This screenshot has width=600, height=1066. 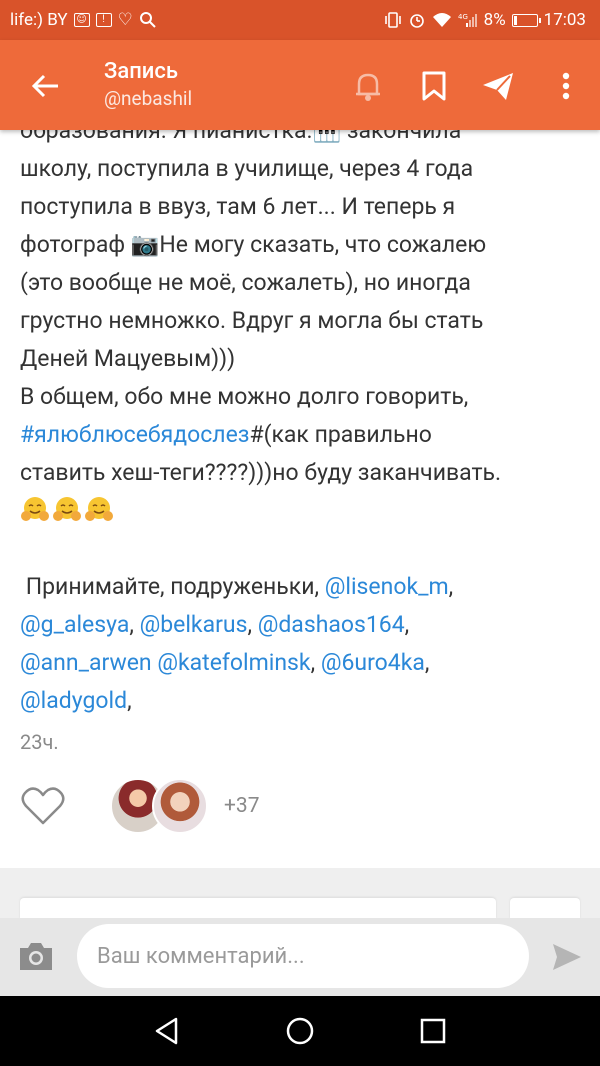 I want to click on mention-link: @g_alesya, so click(x=74, y=624).